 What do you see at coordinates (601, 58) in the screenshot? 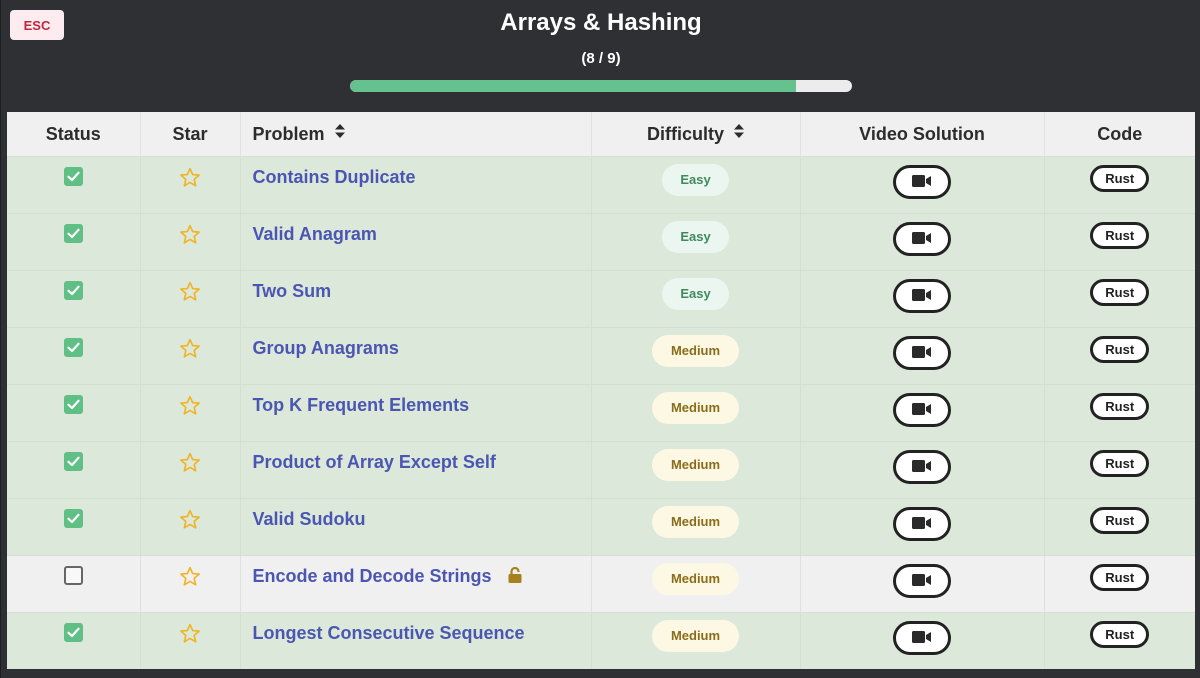
I see `progress-count: (8 / 9)` at bounding box center [601, 58].